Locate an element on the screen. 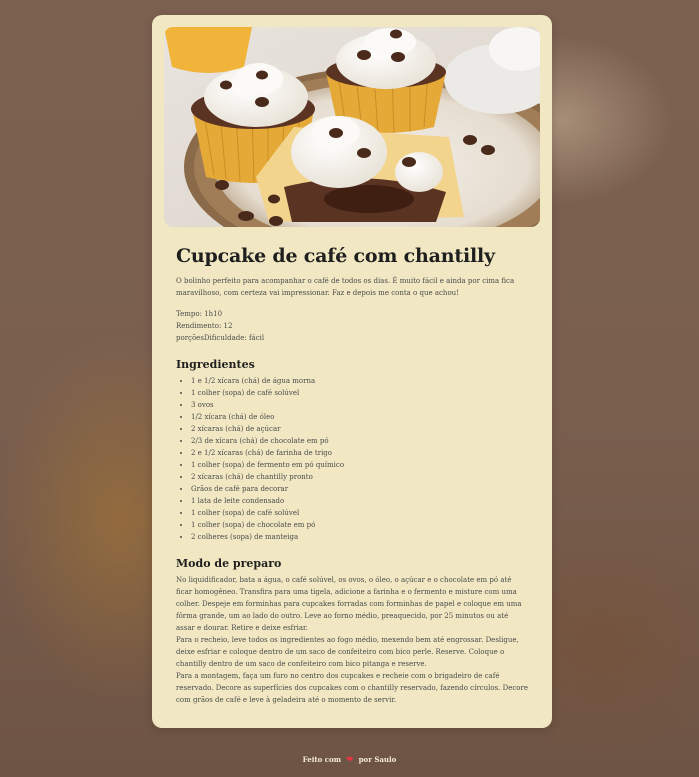  footer-made-with: Feito com is located at coordinates (322, 759).